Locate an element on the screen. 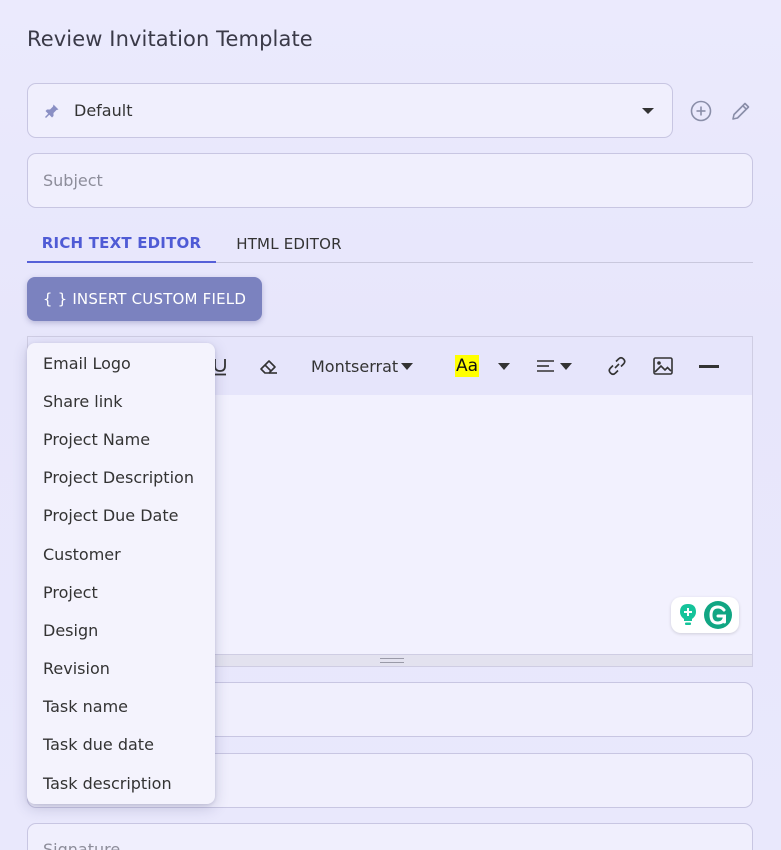 The width and height of the screenshot is (781, 850). signature-placeholder: Signature is located at coordinates (82, 845).